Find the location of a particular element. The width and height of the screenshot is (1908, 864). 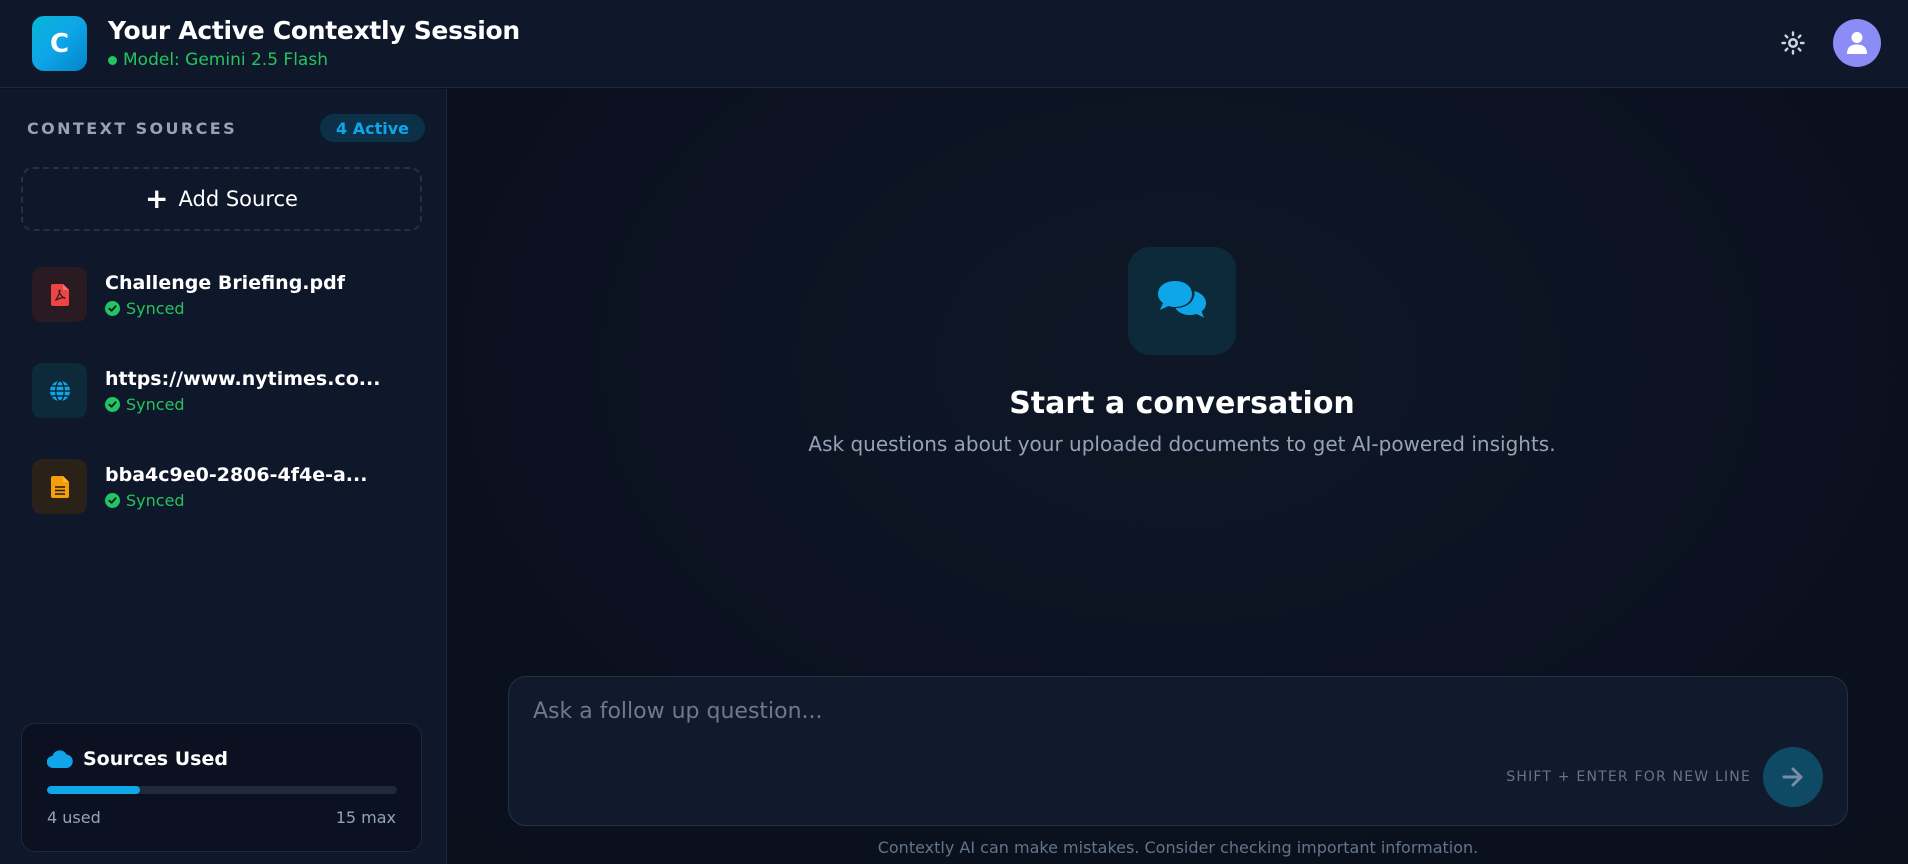

empty-state-title: Start a conversation is located at coordinates (1182, 403).